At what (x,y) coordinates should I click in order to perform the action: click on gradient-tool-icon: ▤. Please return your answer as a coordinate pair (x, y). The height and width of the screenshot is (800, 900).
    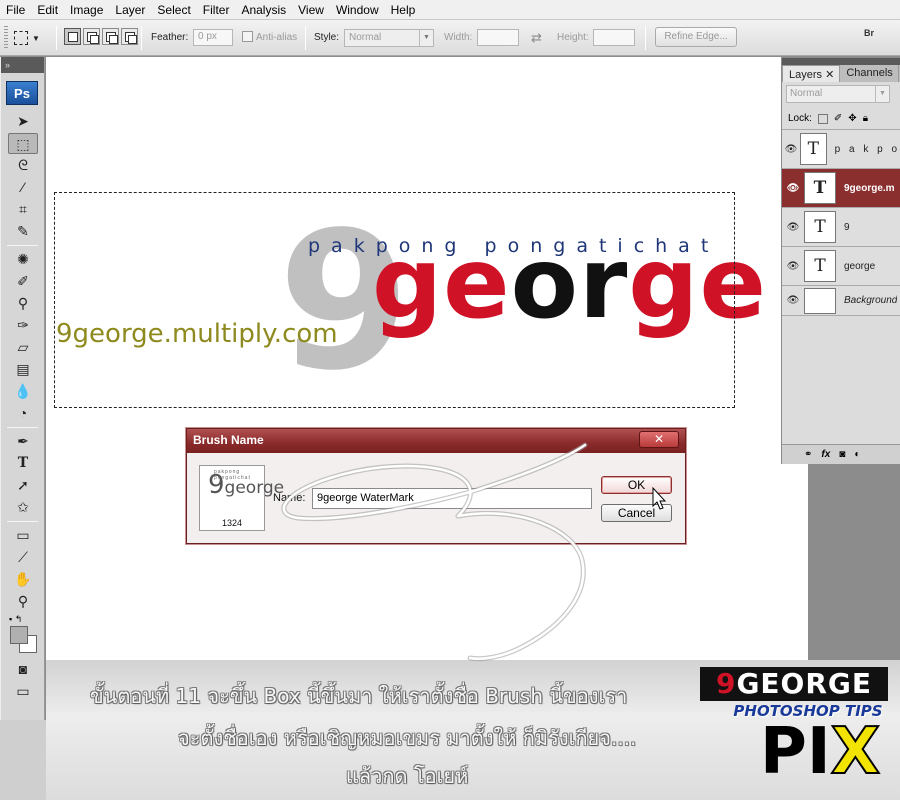
    Looking at the image, I should click on (23, 369).